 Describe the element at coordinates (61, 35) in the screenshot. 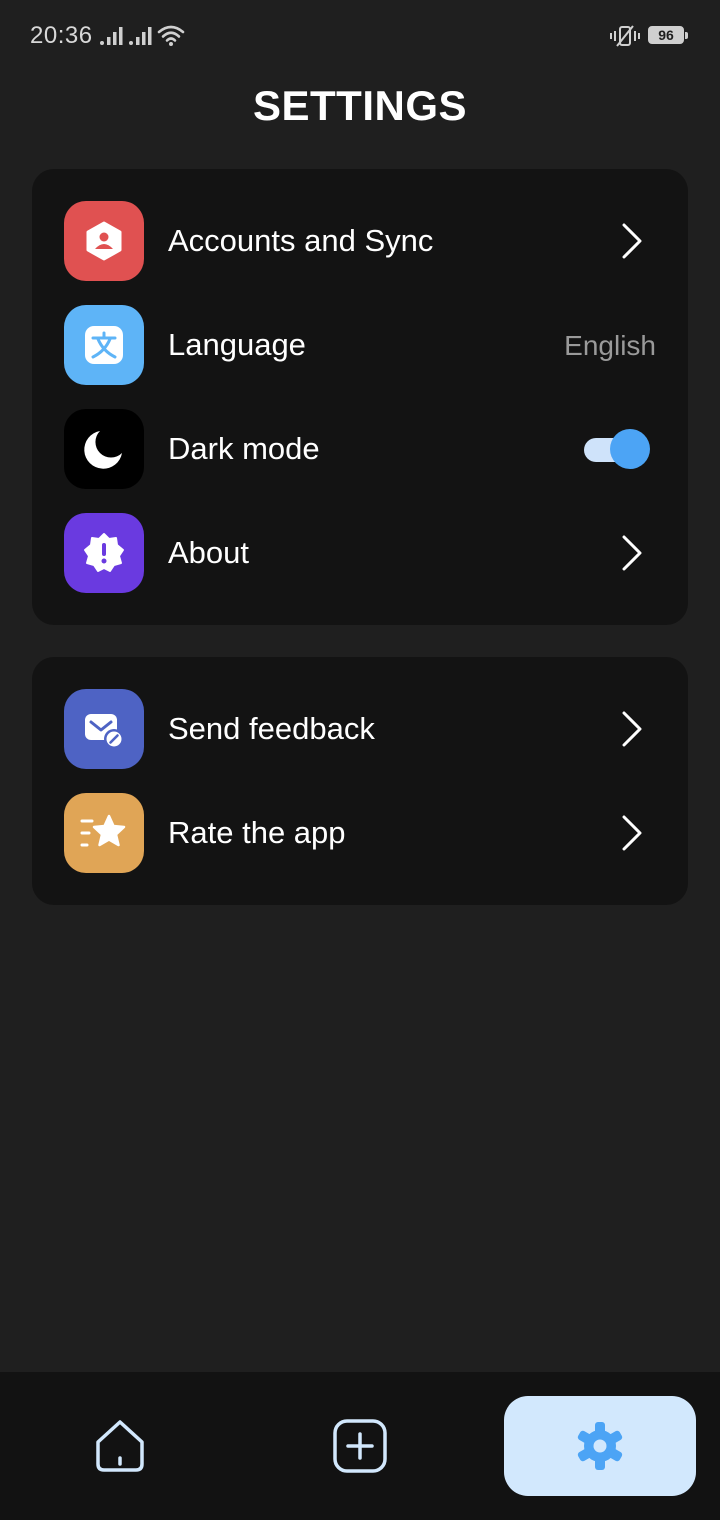

I see `status-time: 20:36` at that location.